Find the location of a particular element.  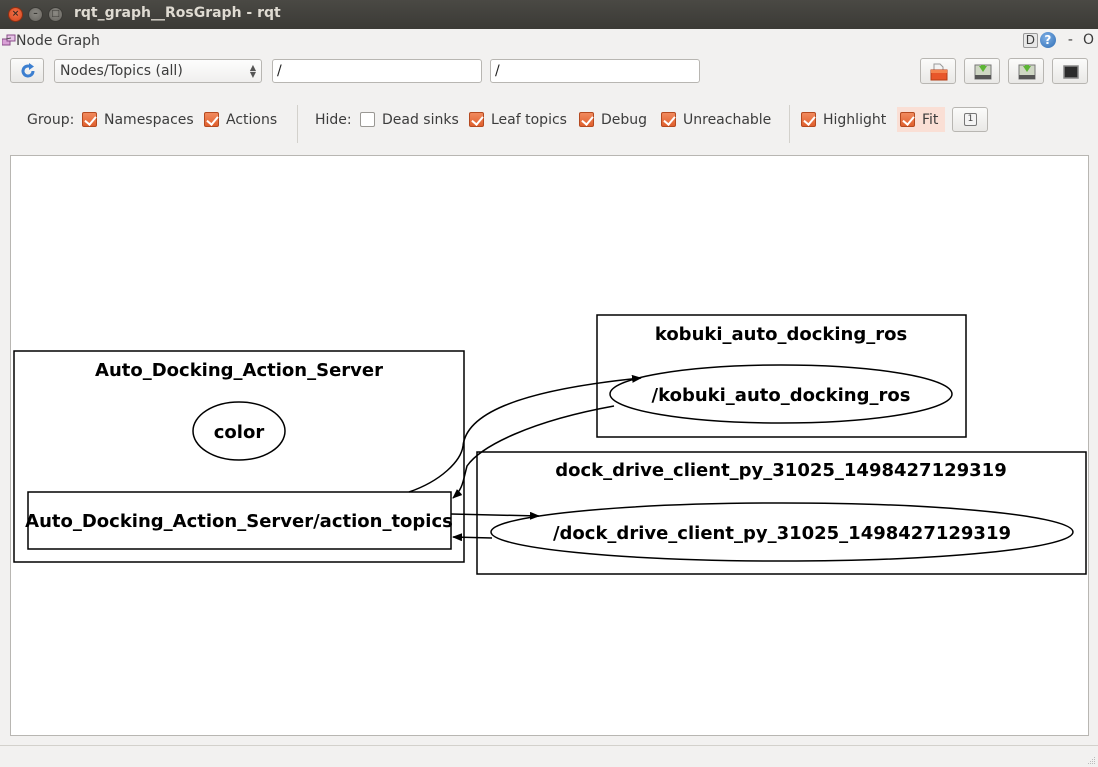

minimize-icon: – is located at coordinates (35, 14).